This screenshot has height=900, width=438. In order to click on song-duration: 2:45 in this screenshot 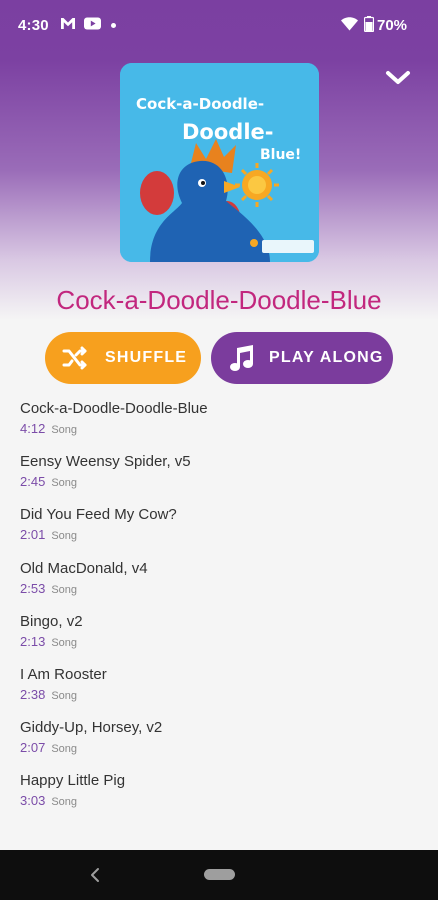, I will do `click(33, 482)`.